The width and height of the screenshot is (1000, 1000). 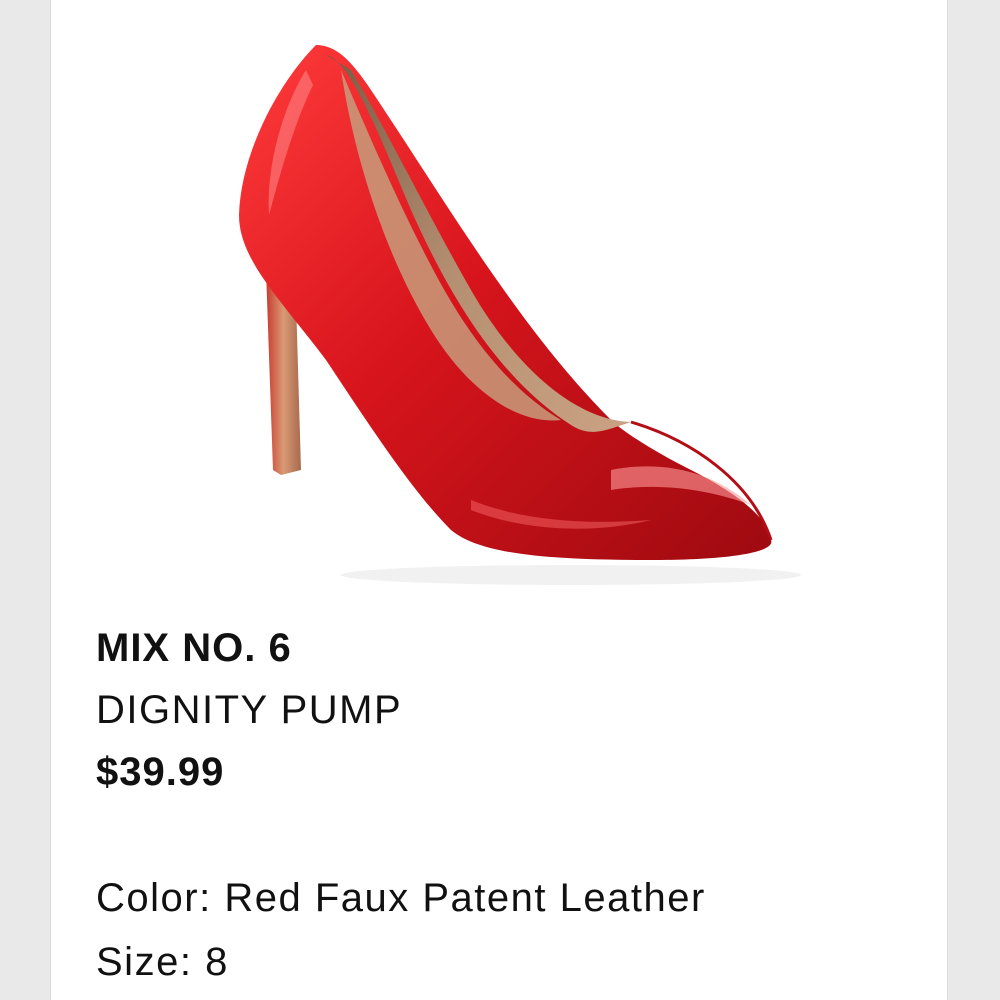 What do you see at coordinates (465, 898) in the screenshot?
I see `color-value: Red Faux Patent Leather` at bounding box center [465, 898].